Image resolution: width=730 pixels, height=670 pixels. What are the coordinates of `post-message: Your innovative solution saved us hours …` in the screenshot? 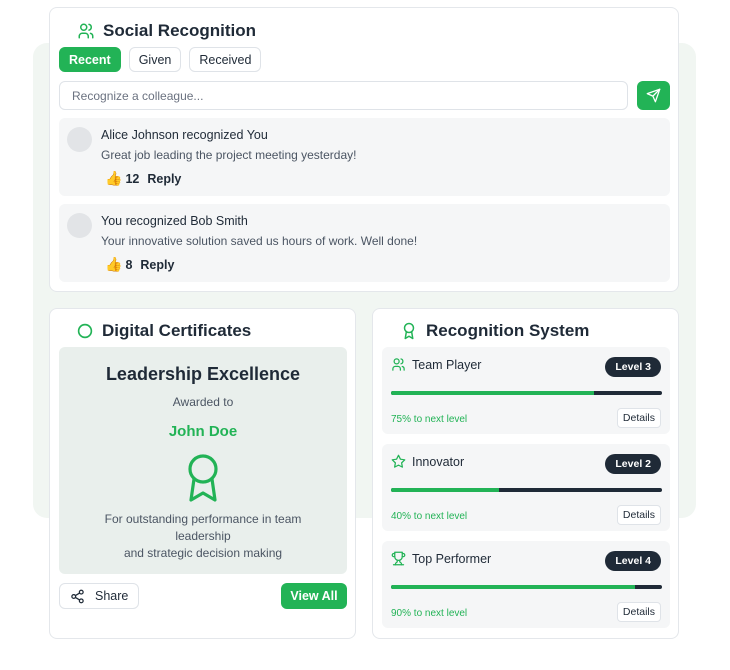 It's located at (259, 241).